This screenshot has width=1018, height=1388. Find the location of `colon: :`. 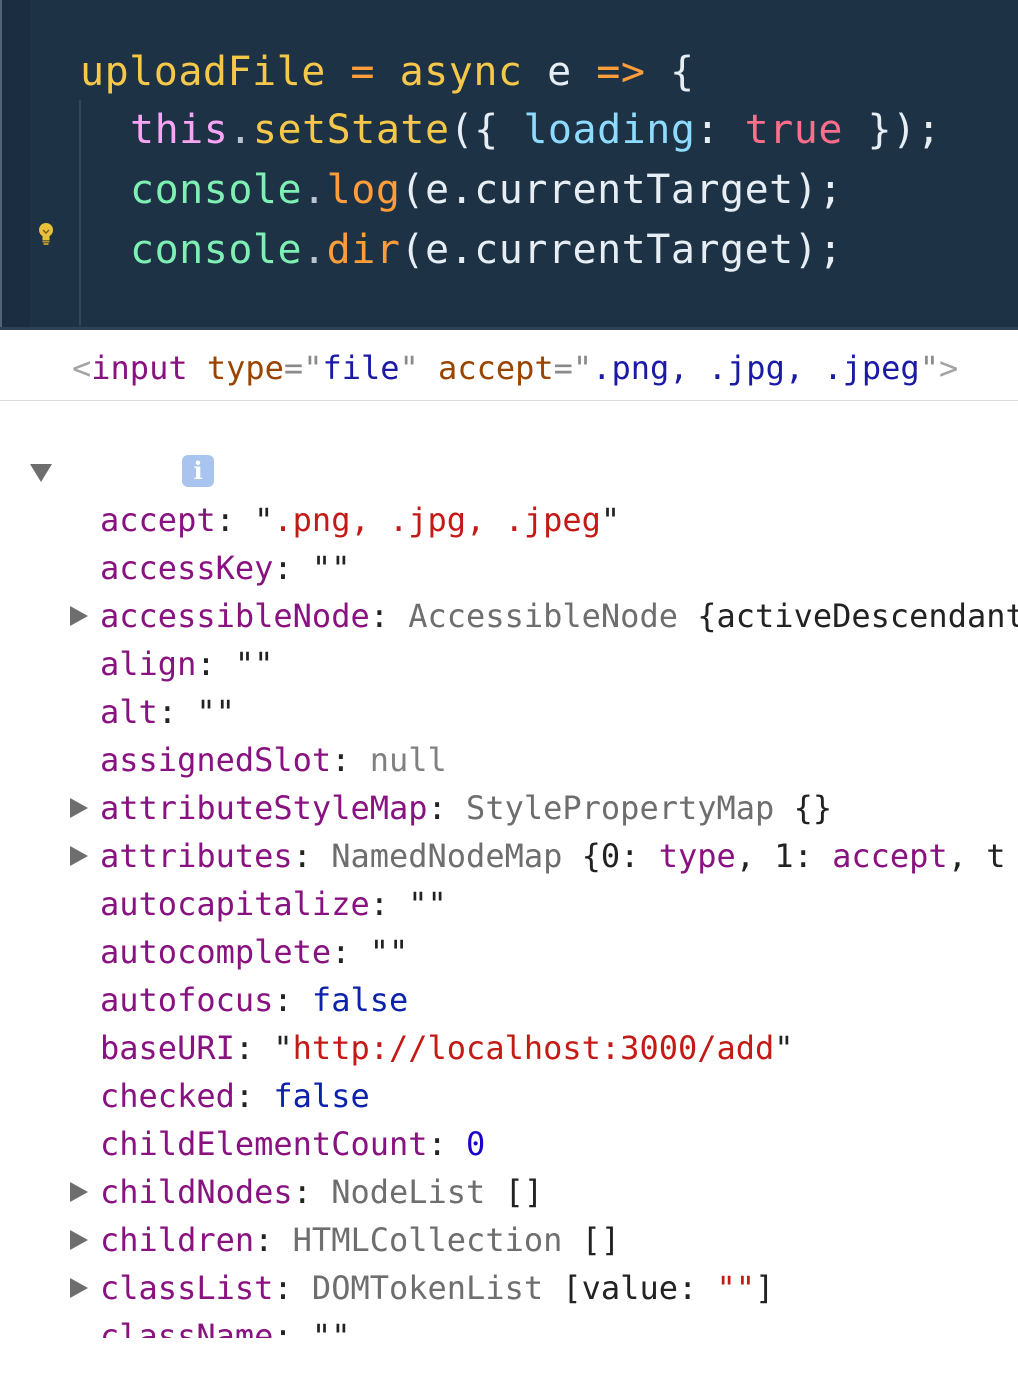

colon: : is located at coordinates (720, 130).